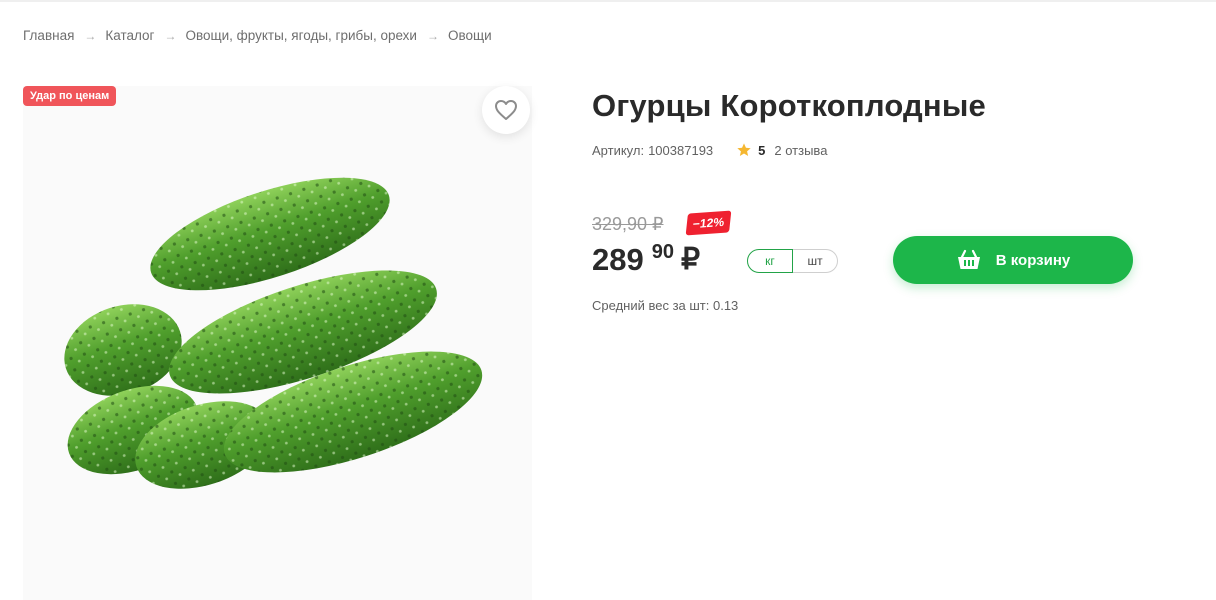 This screenshot has width=1216, height=600. Describe the element at coordinates (690, 259) in the screenshot. I see `price-currency: ₽` at that location.